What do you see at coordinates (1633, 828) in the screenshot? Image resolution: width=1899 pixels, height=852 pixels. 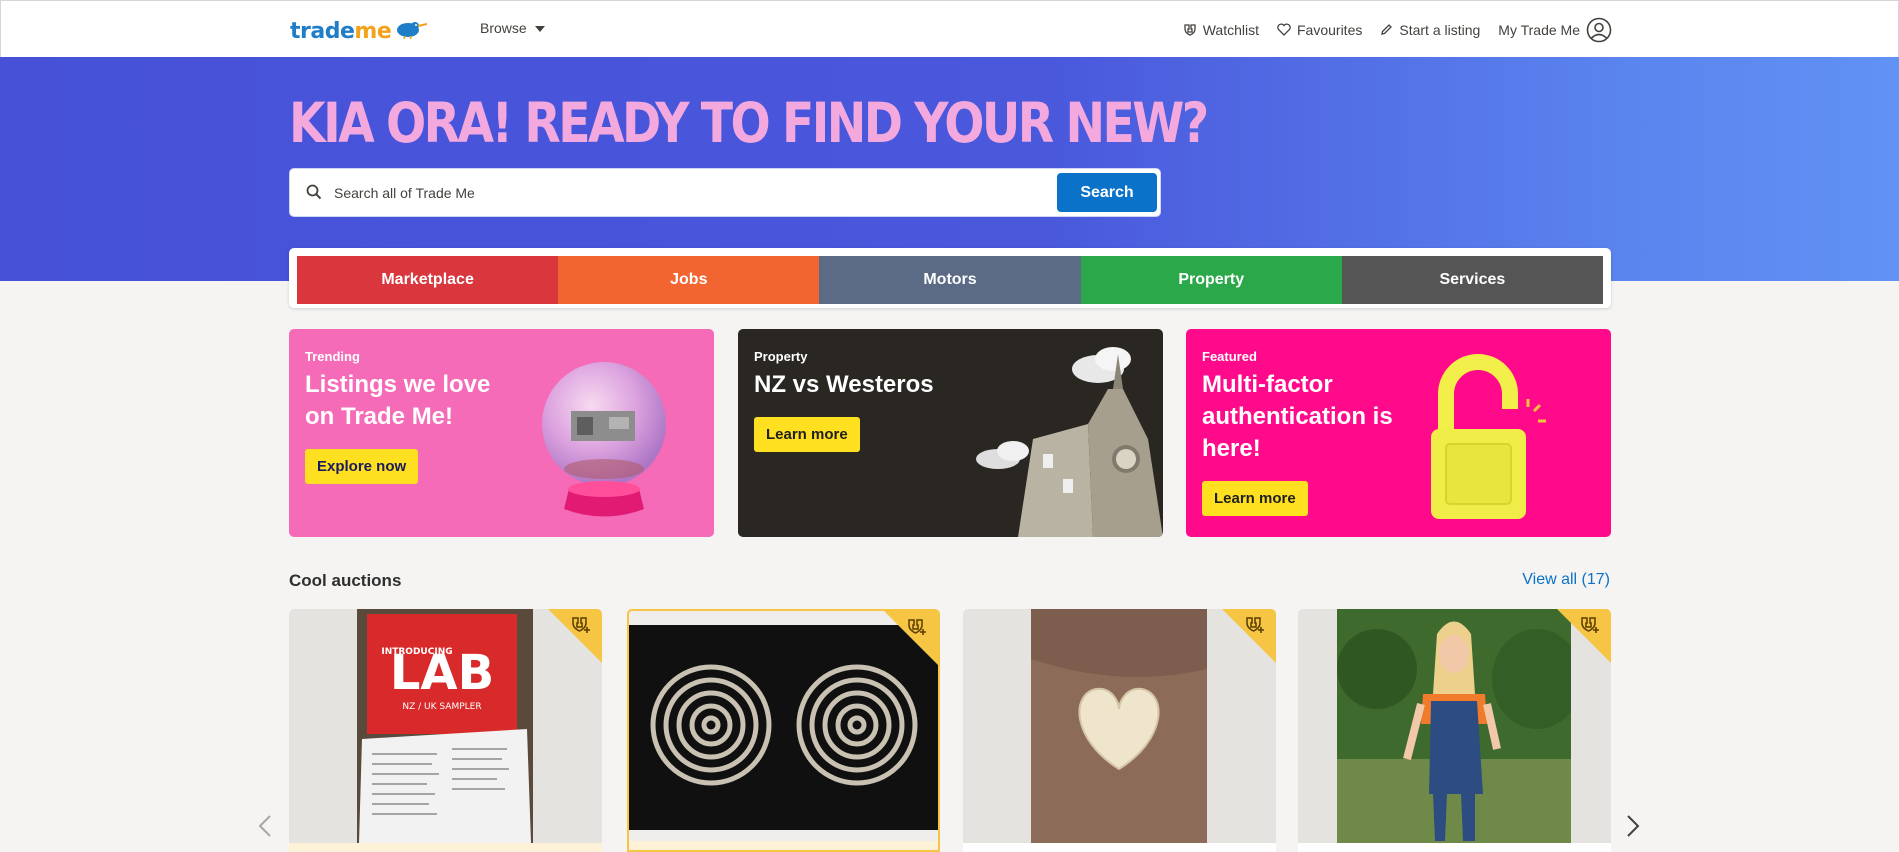 I see `carousel-next-arrow-icon` at bounding box center [1633, 828].